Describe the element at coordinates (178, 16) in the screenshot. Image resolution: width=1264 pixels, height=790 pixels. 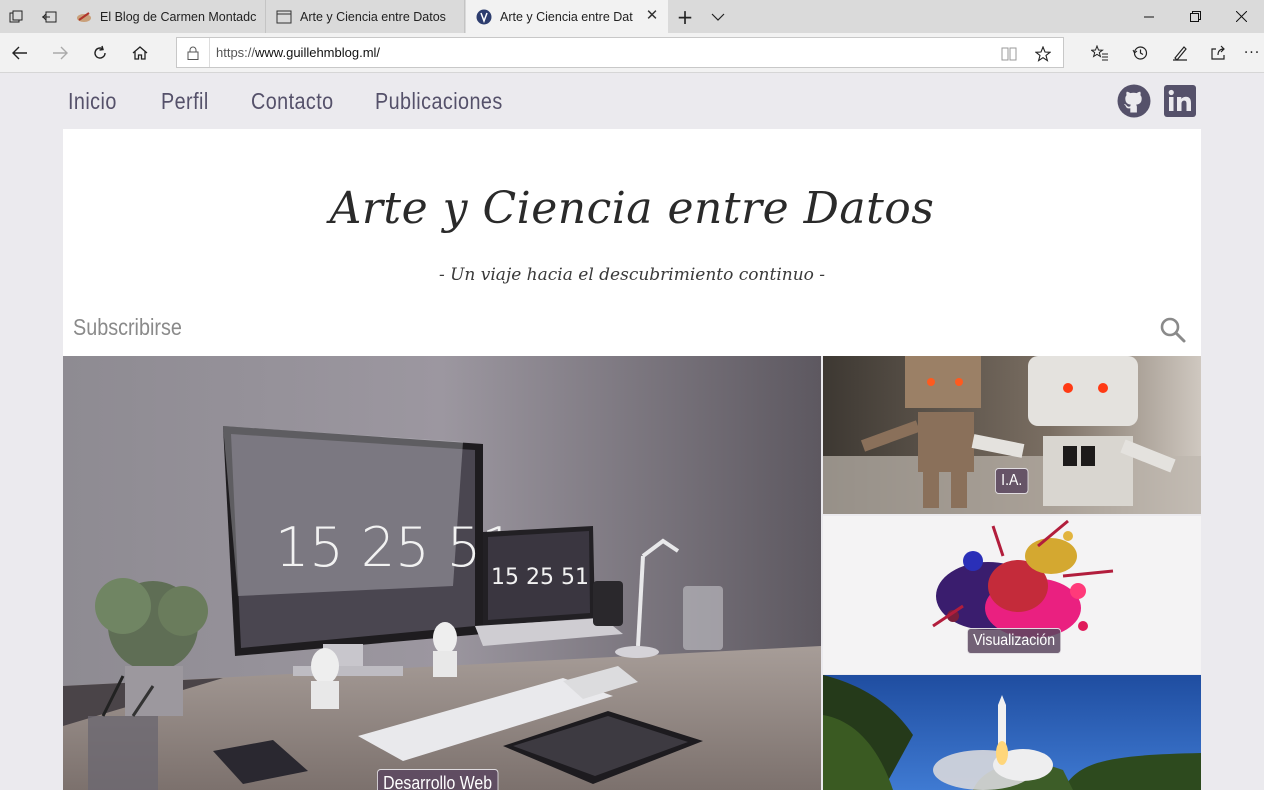
I see `tab-label: El Blog de Carmen Montadc` at that location.